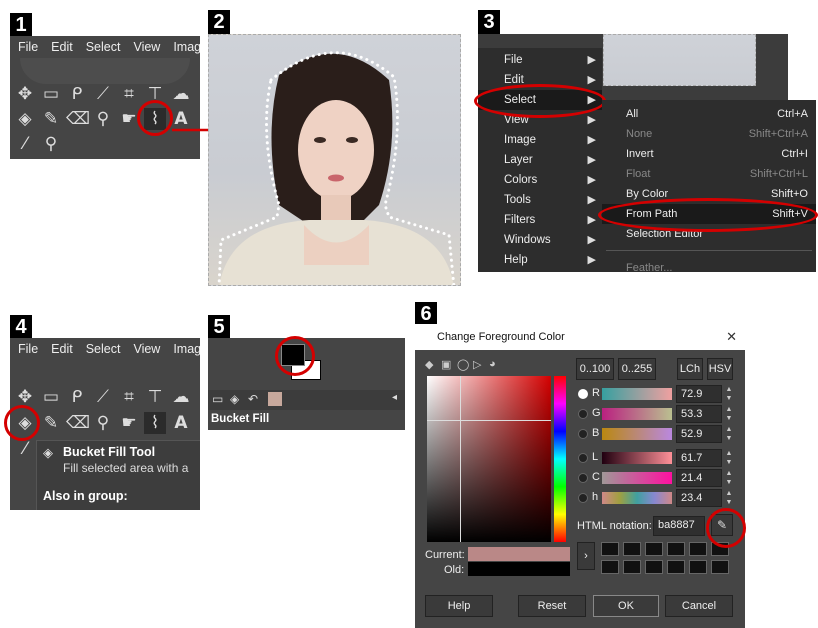  Describe the element at coordinates (729, 434) in the screenshot. I see `spin-b-icon: ▲ ▼` at that location.